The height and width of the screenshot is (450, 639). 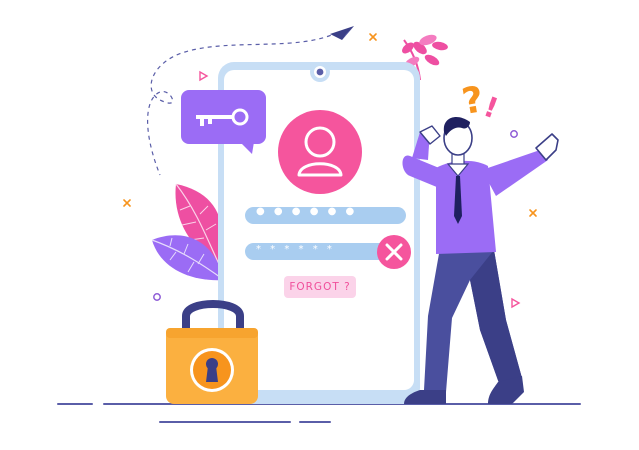 What do you see at coordinates (188, 232) in the screenshot?
I see `tropical-leaves` at bounding box center [188, 232].